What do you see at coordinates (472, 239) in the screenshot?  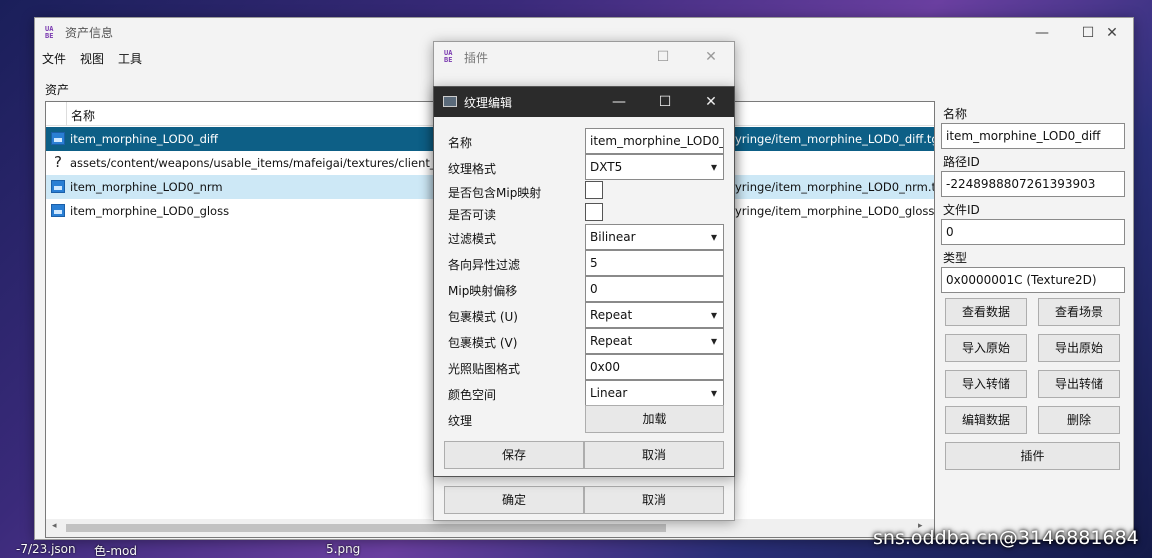 I see `filter-label: 过滤模式` at bounding box center [472, 239].